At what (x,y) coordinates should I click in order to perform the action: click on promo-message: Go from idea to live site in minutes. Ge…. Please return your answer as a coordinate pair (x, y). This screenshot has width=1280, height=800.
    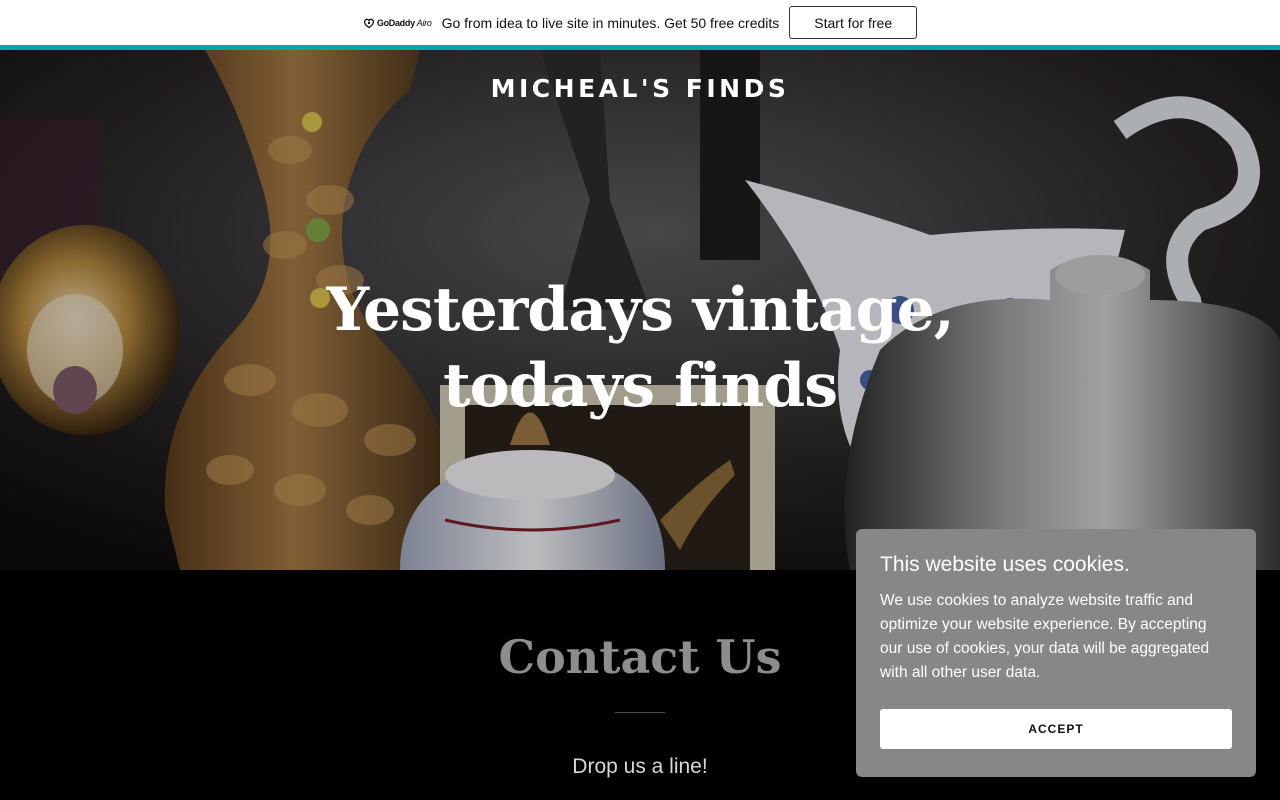
    Looking at the image, I should click on (610, 22).